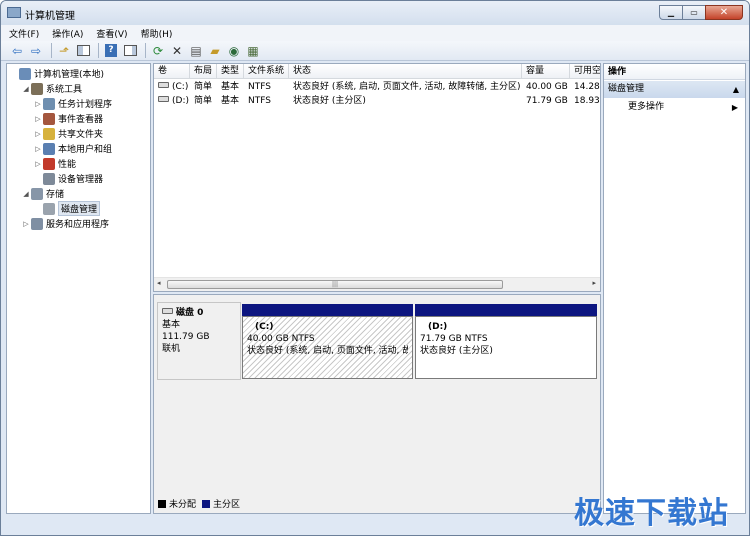 The width and height of the screenshot is (750, 536). What do you see at coordinates (203, 71) in the screenshot?
I see `column-layout: 布局` at bounding box center [203, 71].